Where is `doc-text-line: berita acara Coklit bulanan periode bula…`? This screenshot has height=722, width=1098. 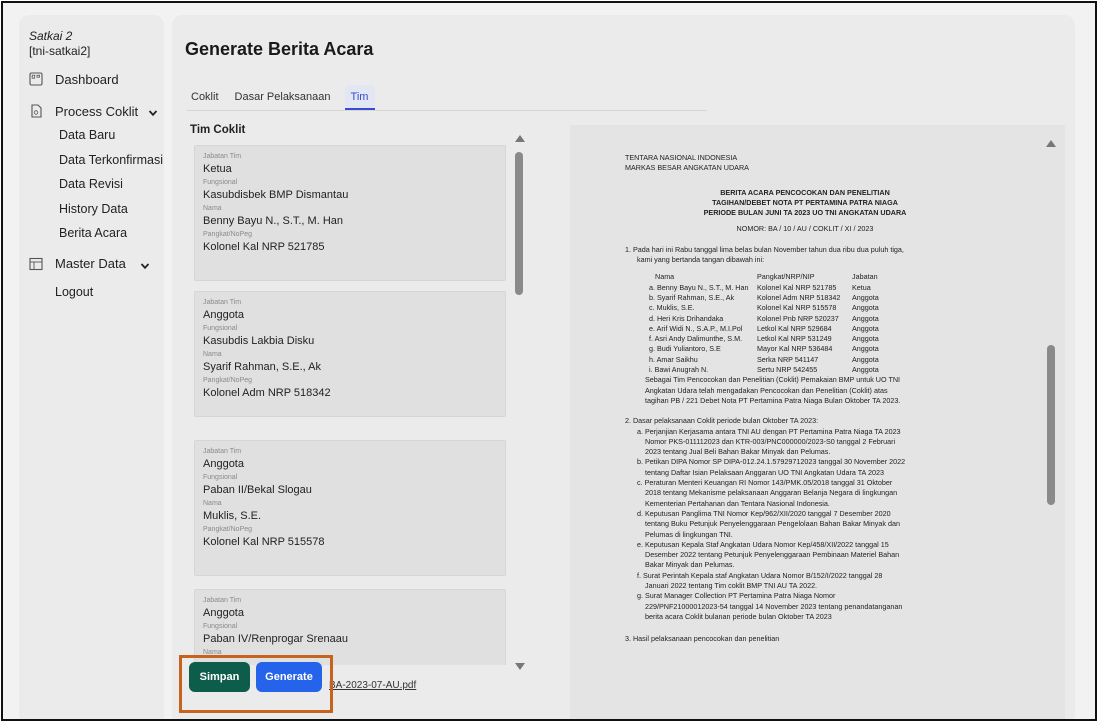
doc-text-line: berita acara Coklit bulanan periode bula… is located at coordinates (738, 616).